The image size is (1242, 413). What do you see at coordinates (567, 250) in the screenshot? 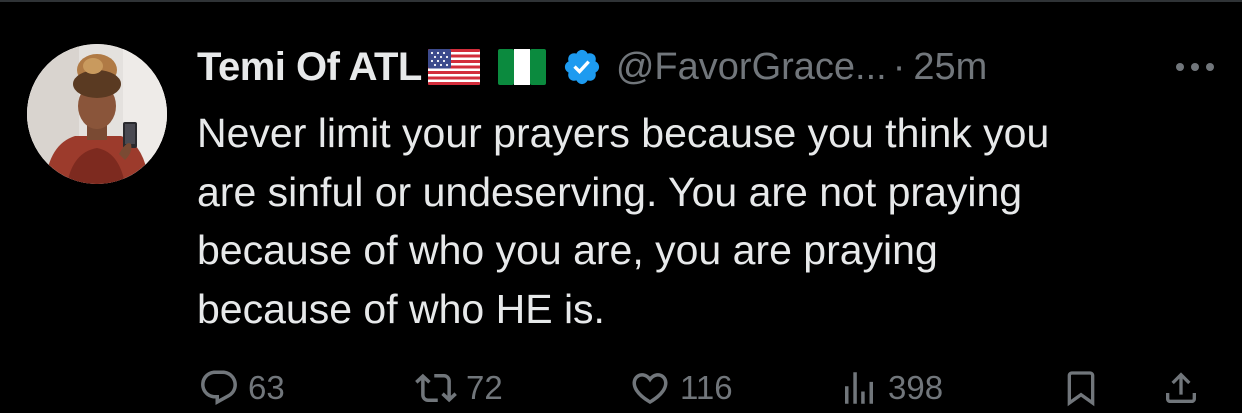
I see `tweet-text-line: because of who you are, you are praying` at bounding box center [567, 250].